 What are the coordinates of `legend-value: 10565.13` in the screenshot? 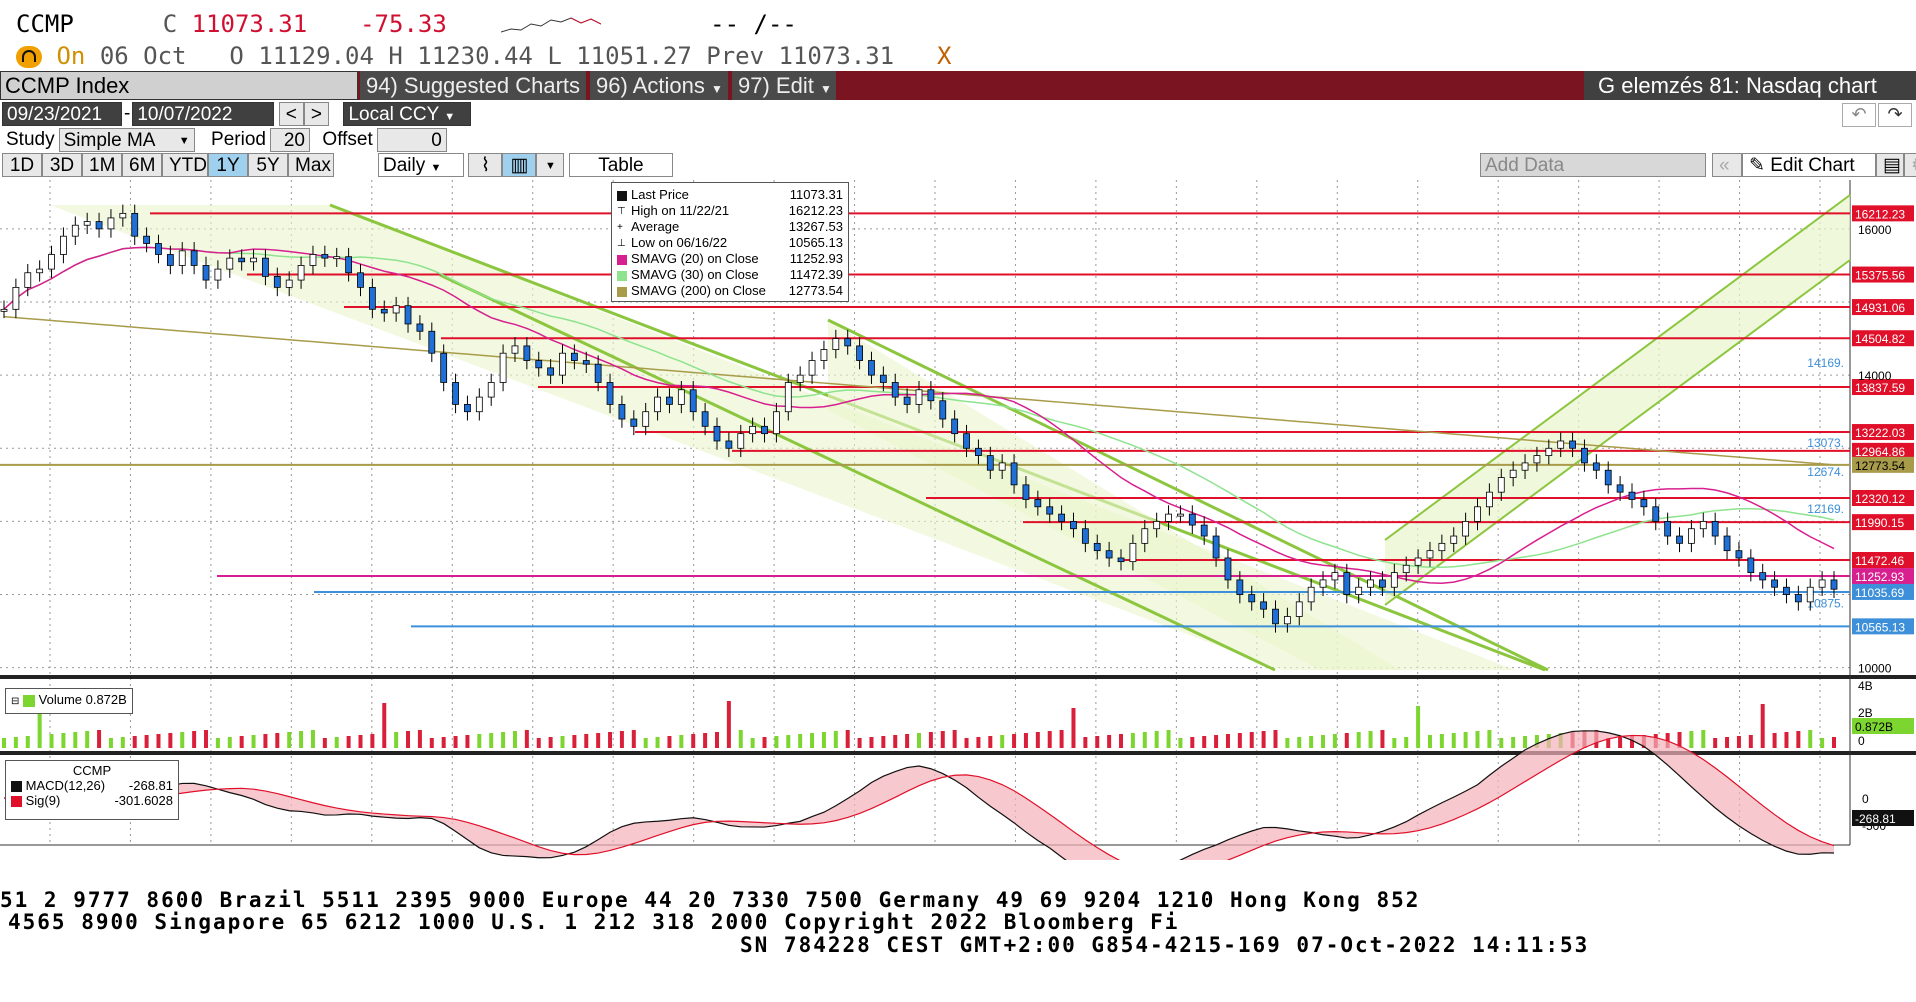 It's located at (815, 242).